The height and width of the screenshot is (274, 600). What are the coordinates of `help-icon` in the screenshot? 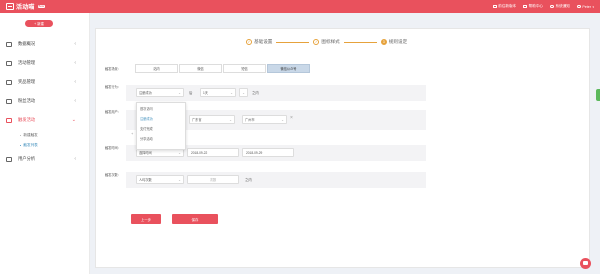 It's located at (525, 6).